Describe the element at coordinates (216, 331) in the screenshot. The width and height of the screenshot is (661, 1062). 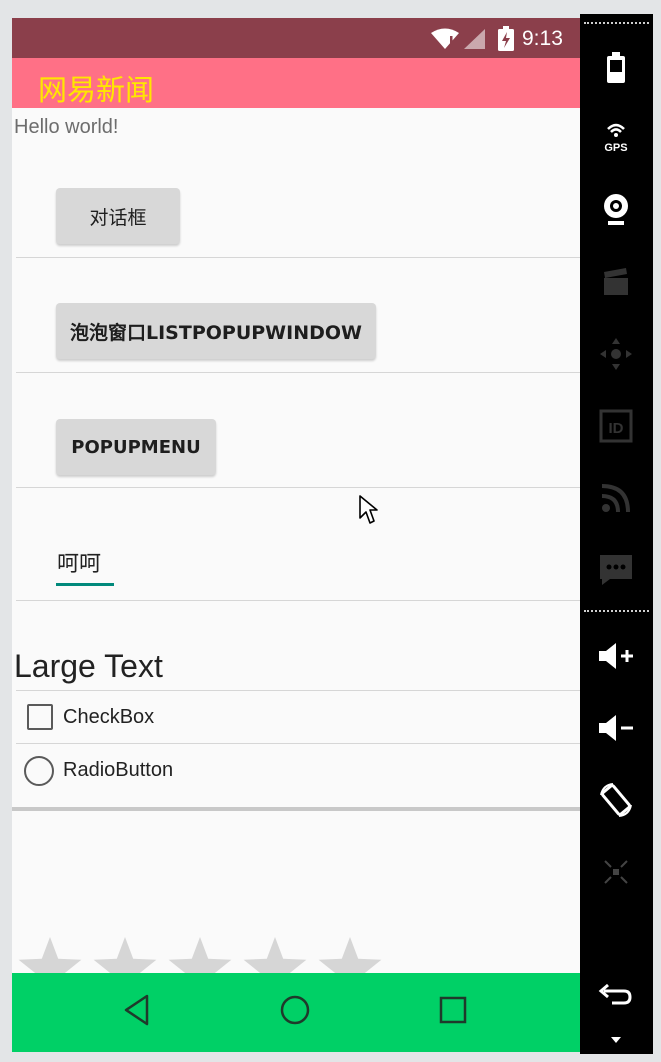
I see `list-popup-window-button: 泡泡窗口LISTPOPUPWINDOW` at that location.